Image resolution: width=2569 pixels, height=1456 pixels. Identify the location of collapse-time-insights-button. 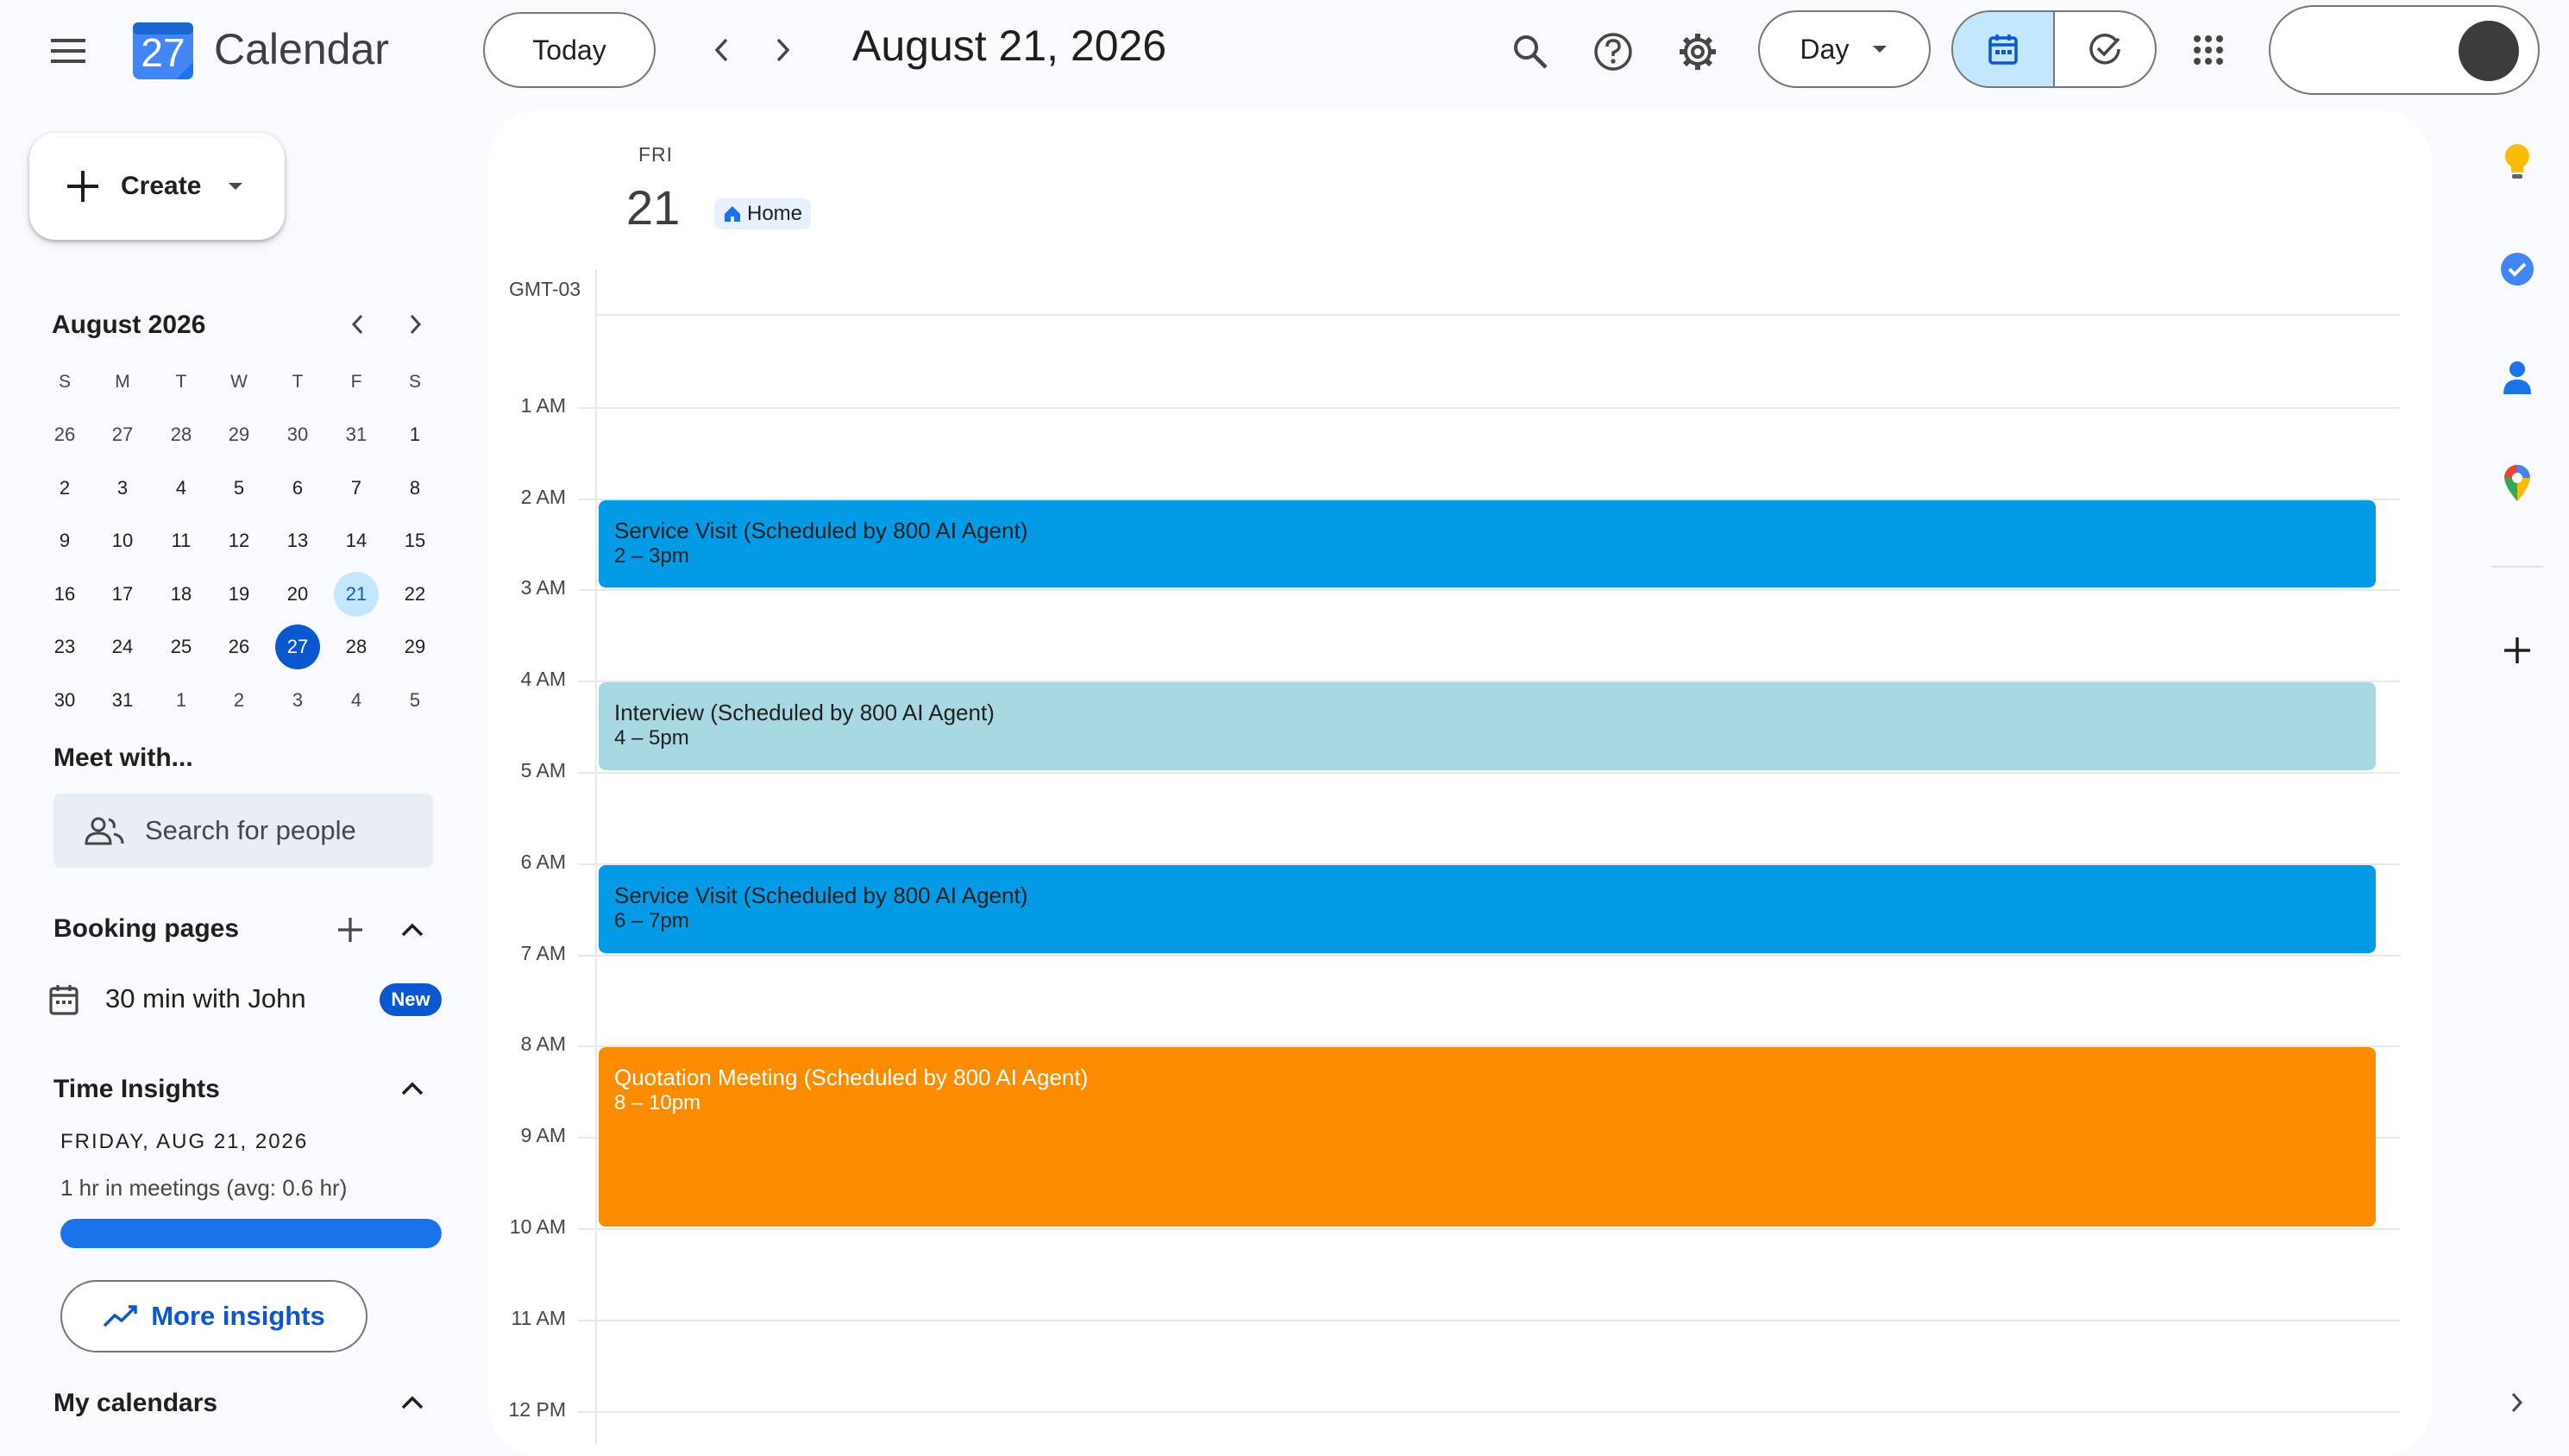
(412, 1089).